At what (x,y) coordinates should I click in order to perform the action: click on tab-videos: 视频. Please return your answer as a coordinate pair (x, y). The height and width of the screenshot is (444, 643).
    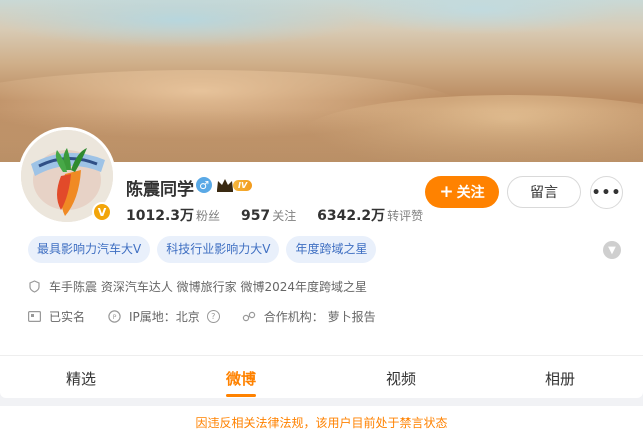
    Looking at the image, I should click on (401, 378).